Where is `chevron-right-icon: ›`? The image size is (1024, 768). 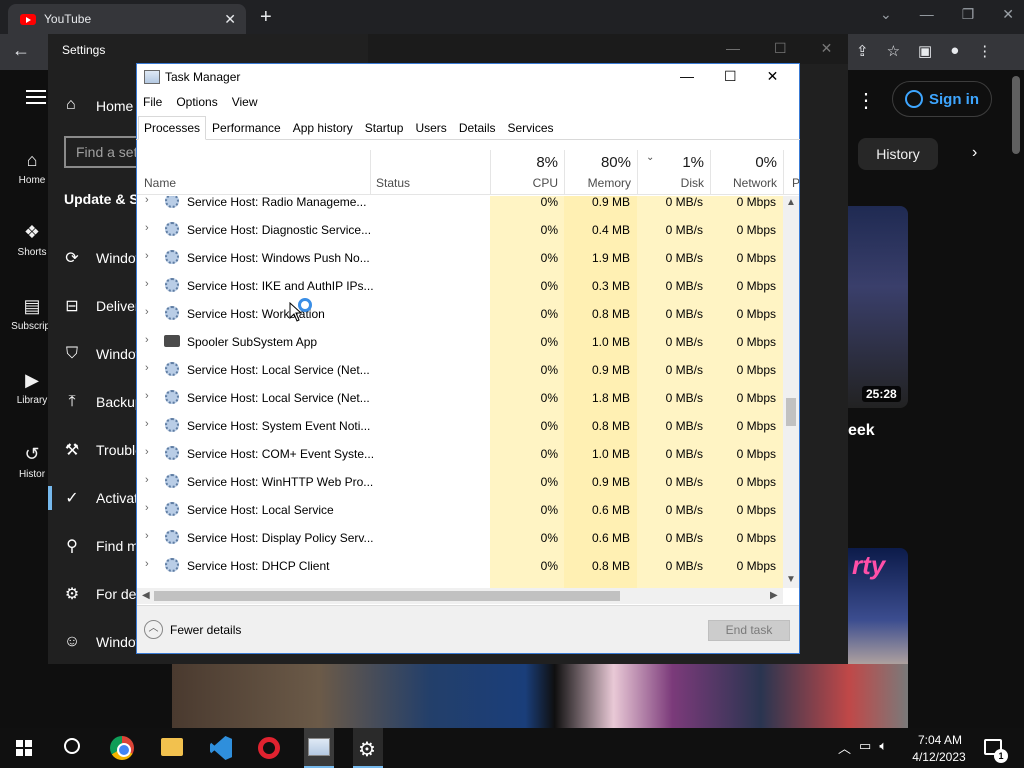
chevron-right-icon: › is located at coordinates (974, 153).